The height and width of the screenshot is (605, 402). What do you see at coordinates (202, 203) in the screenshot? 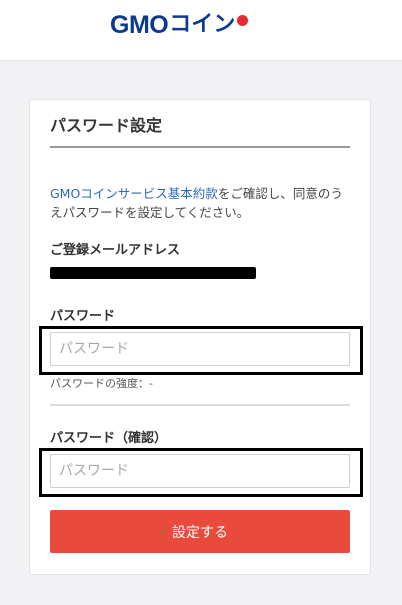
I see `terms-notice: GMOコインサービス基本約款をご確認し、同意のうえパスワードを設定してください。` at bounding box center [202, 203].